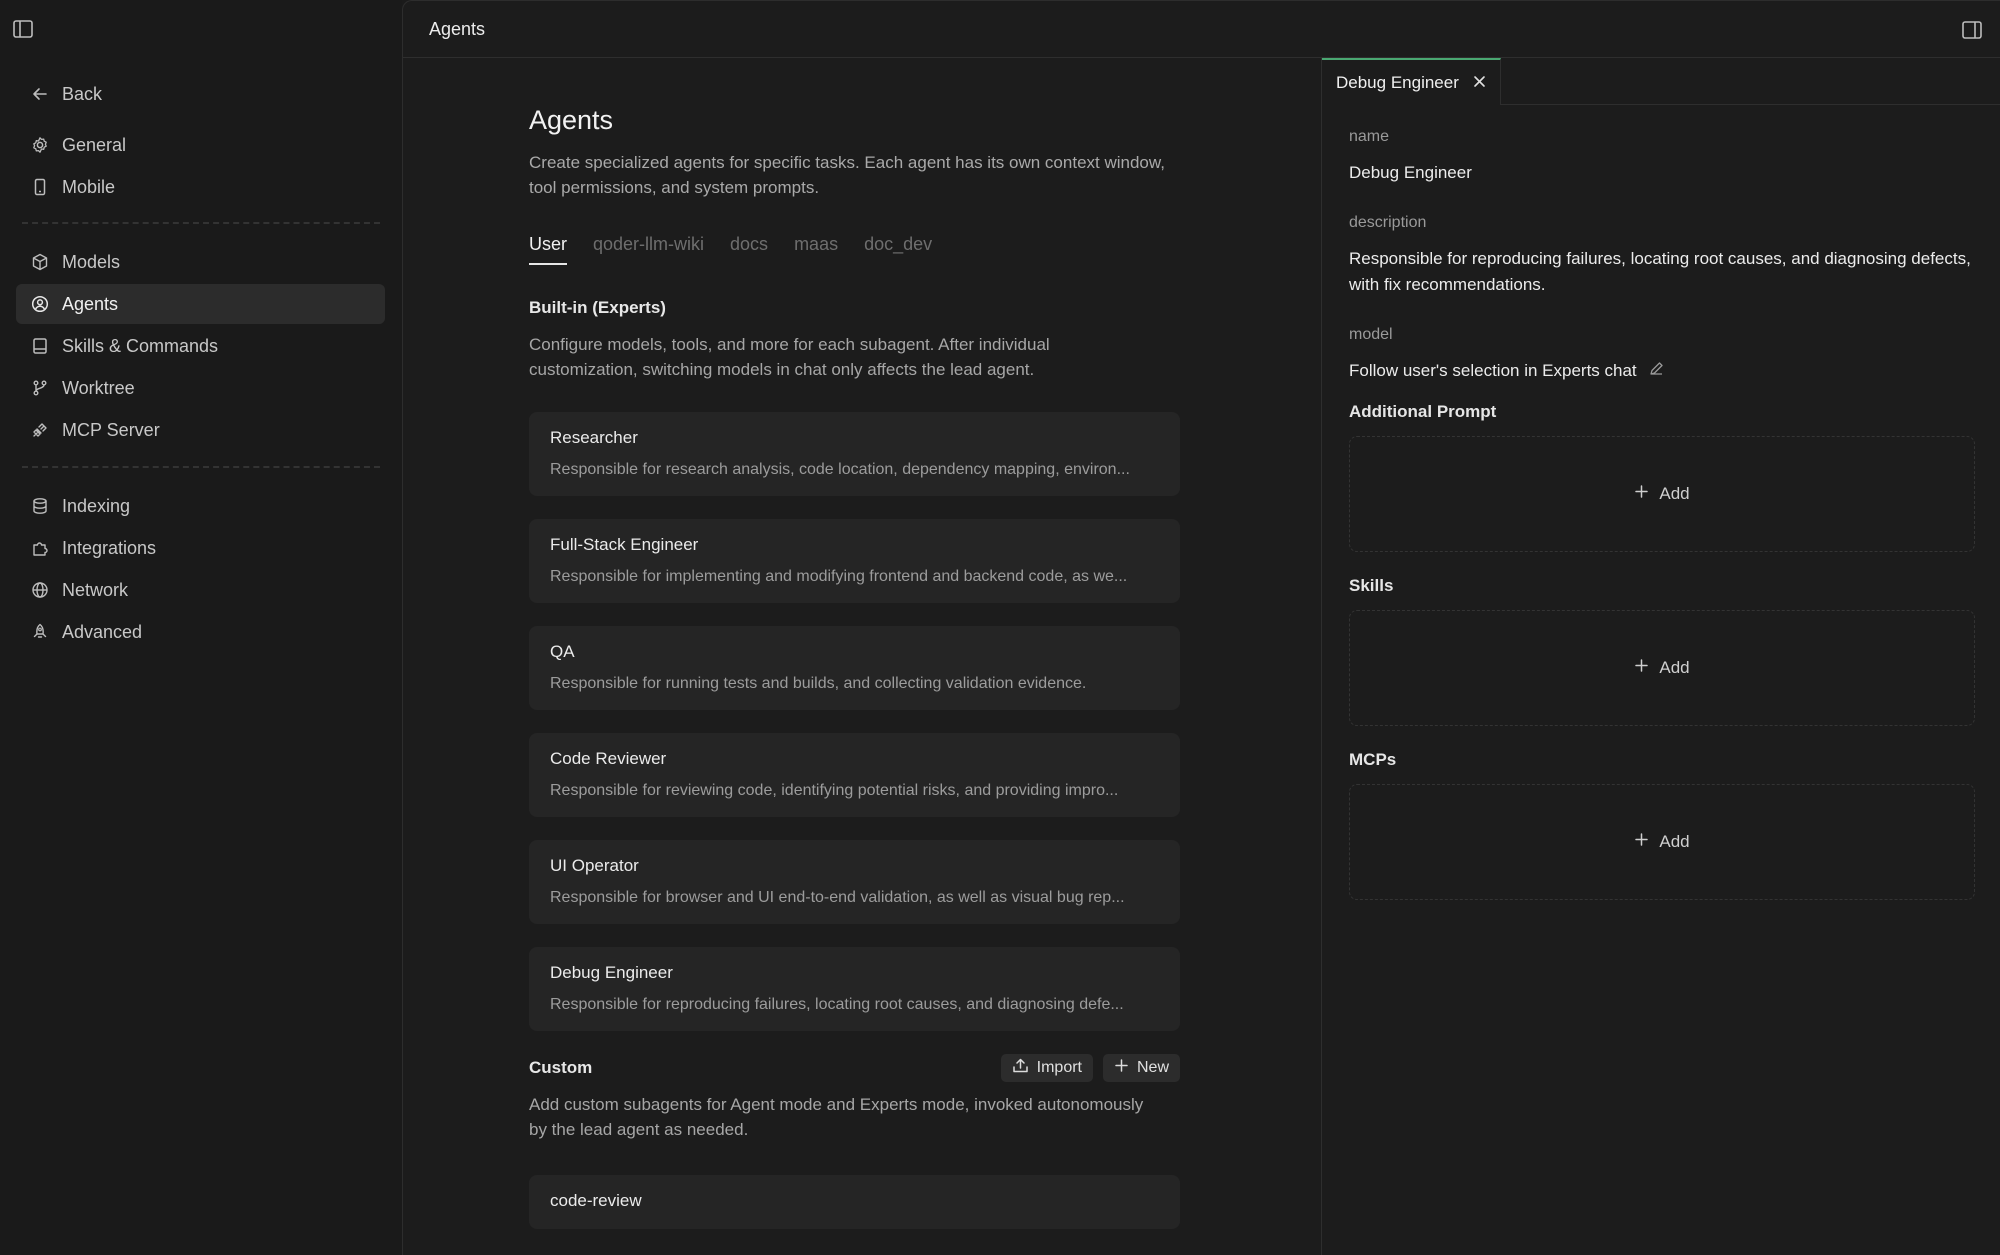  Describe the element at coordinates (1661, 81) in the screenshot. I see `detail-tab-bar: Debug Engineer` at that location.